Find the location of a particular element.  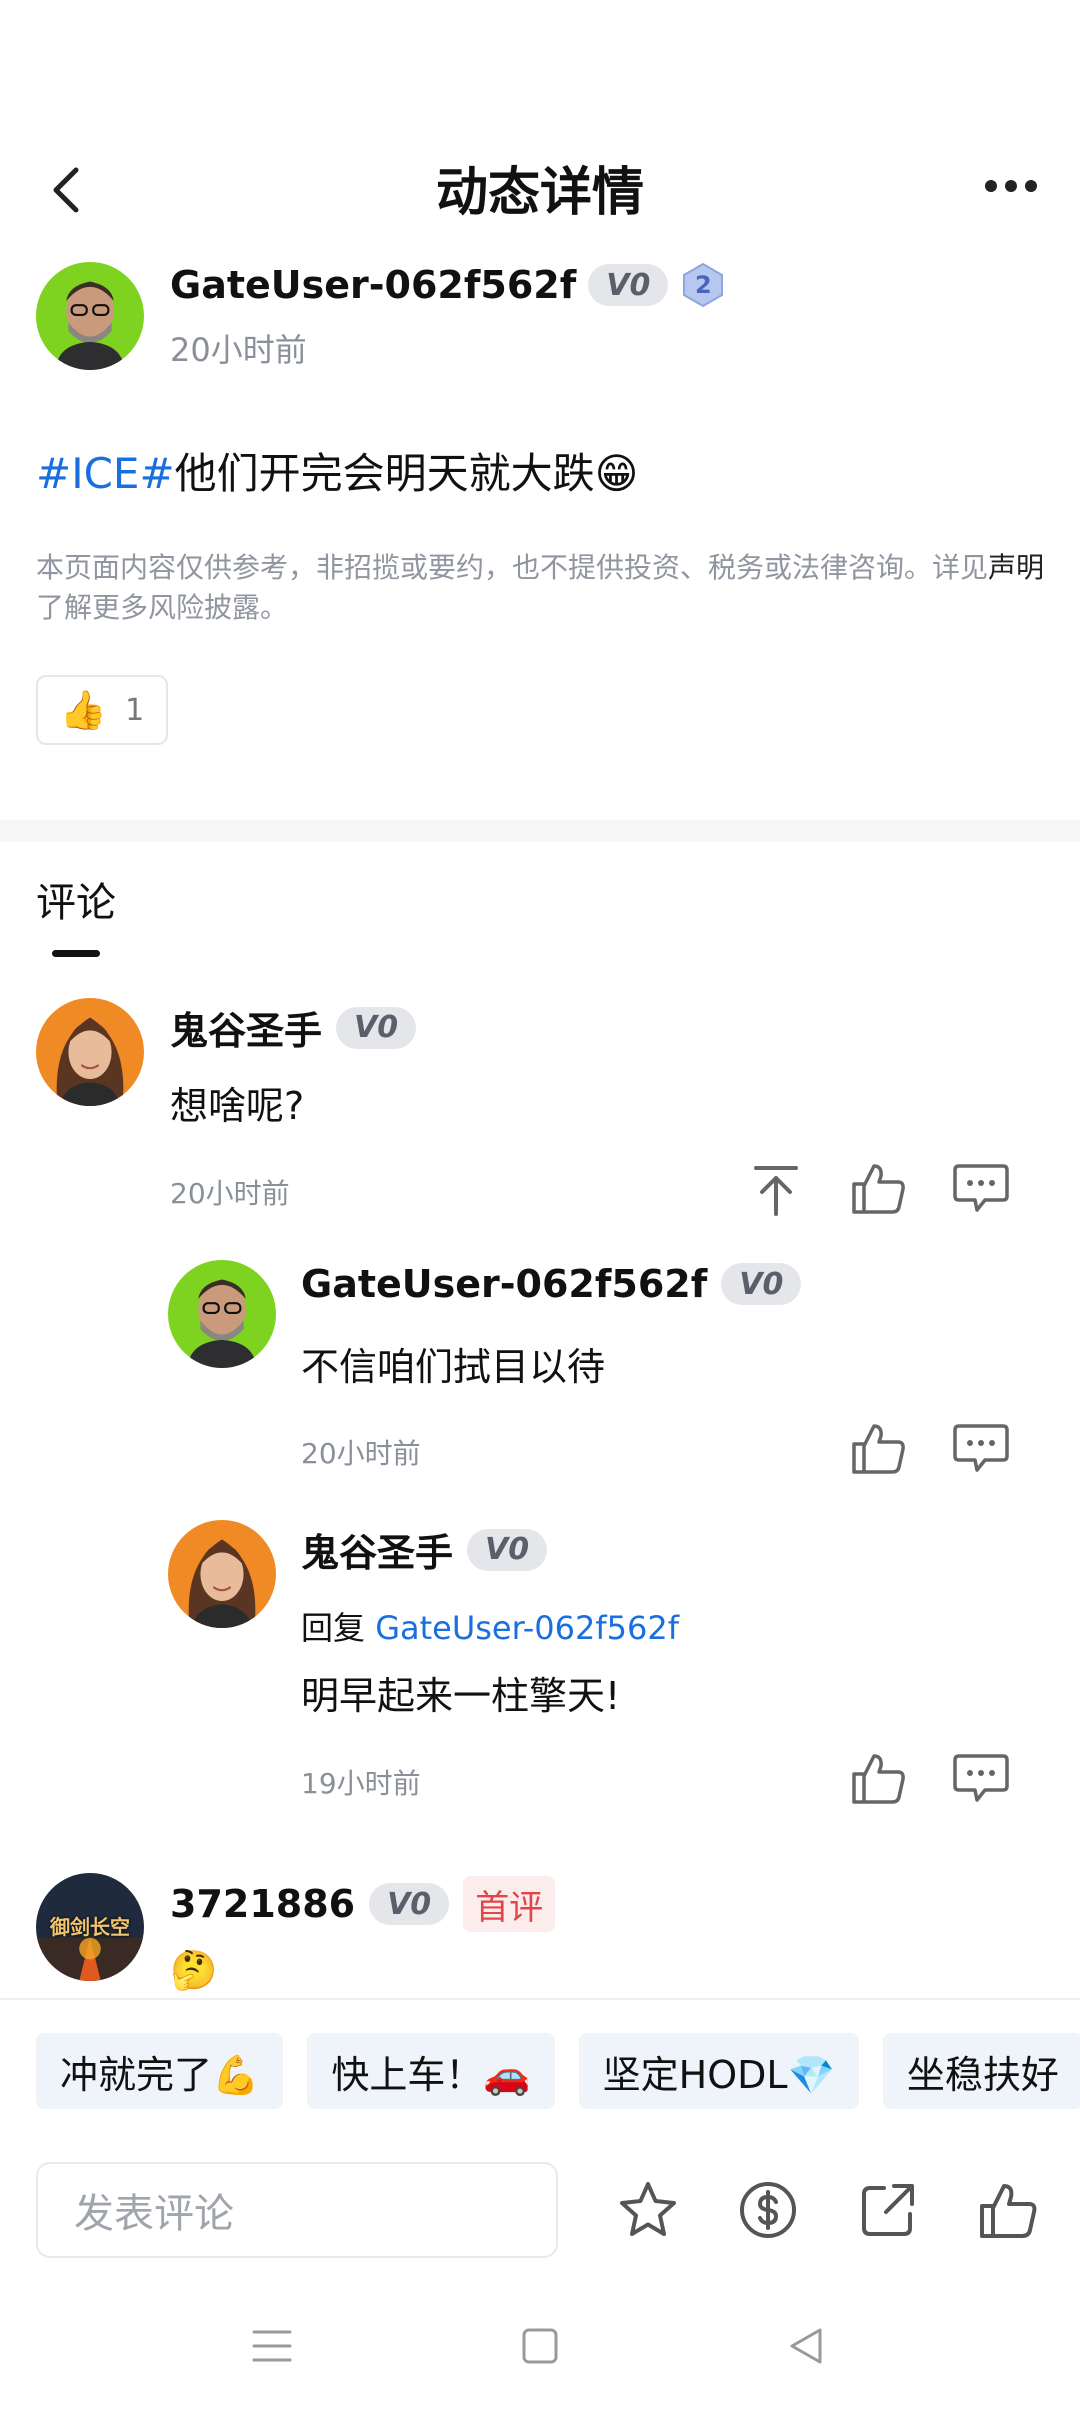

share-button is located at coordinates (888, 2210).